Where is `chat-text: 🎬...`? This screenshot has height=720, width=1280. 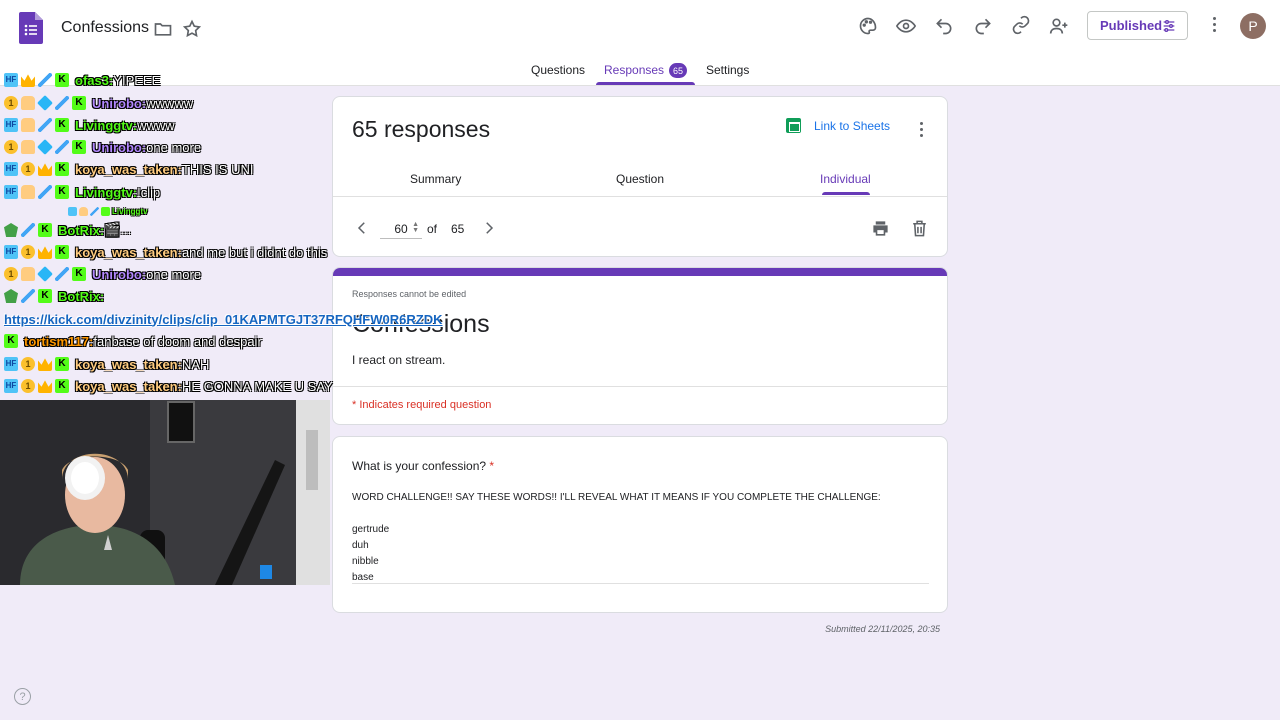
chat-text: 🎬... is located at coordinates (118, 229).